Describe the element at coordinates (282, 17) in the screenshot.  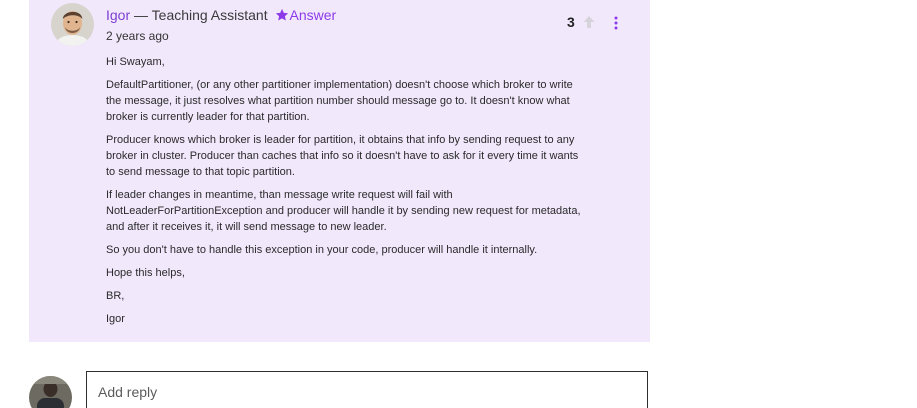
I see `star-icon` at that location.